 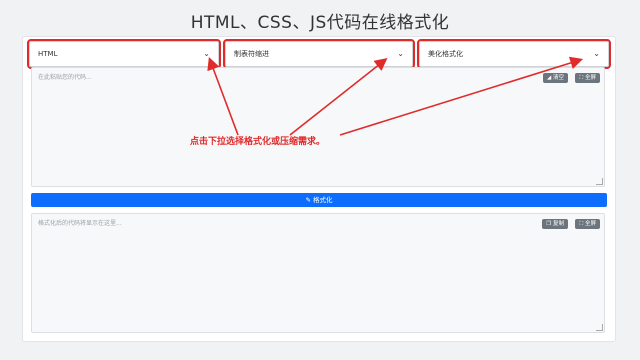 What do you see at coordinates (223, 96) in the screenshot?
I see `arrow-to-language-select` at bounding box center [223, 96].